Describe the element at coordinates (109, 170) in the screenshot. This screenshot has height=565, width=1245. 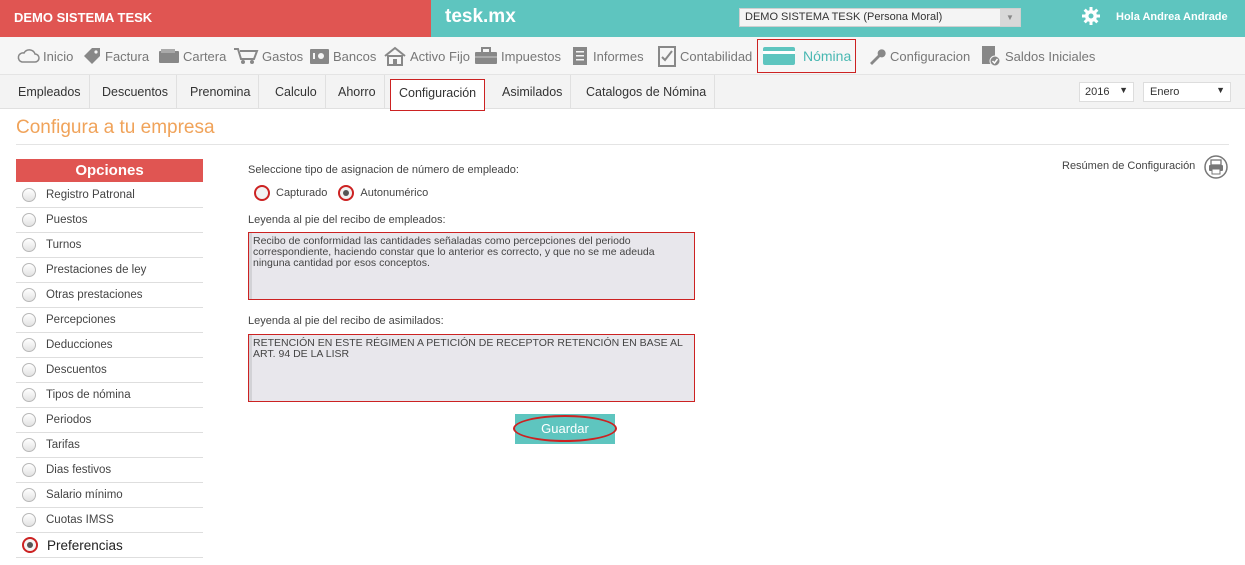
I see `sidebar-header: Opciones` at that location.